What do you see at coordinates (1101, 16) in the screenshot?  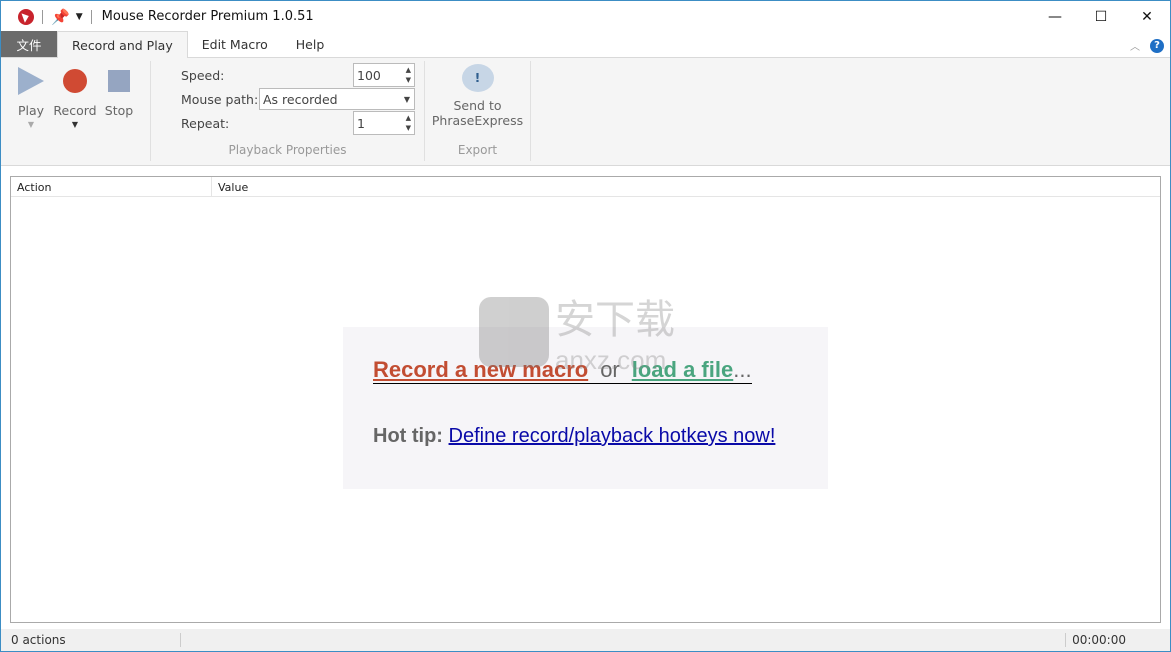 I see `maximize-button: ☐` at bounding box center [1101, 16].